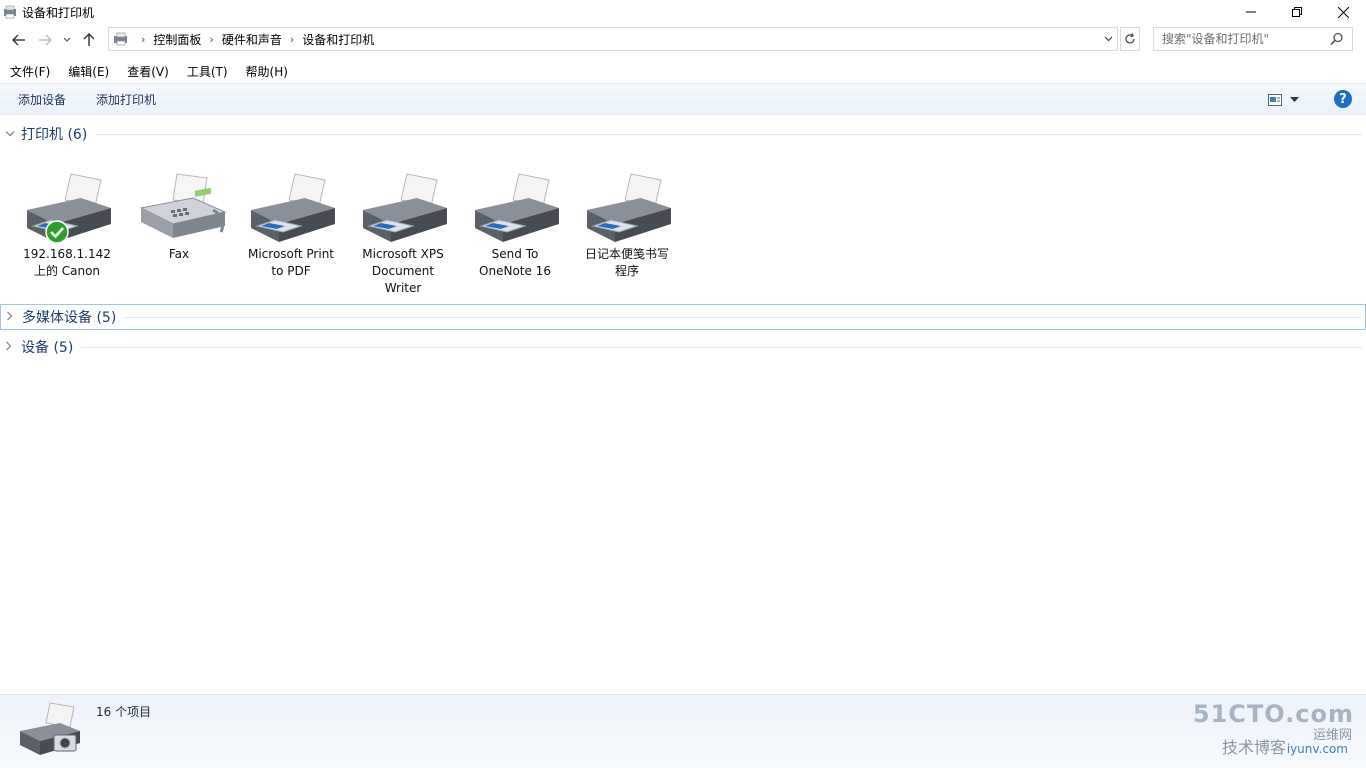  What do you see at coordinates (87, 72) in the screenshot?
I see `menu-edit: 编辑(E)` at bounding box center [87, 72].